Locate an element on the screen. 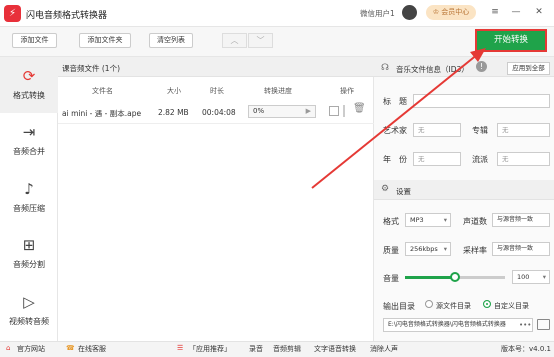 Image resolution: width=554 pixels, height=357 pixels. vocal-remove-link: 消除人声 is located at coordinates (384, 349).